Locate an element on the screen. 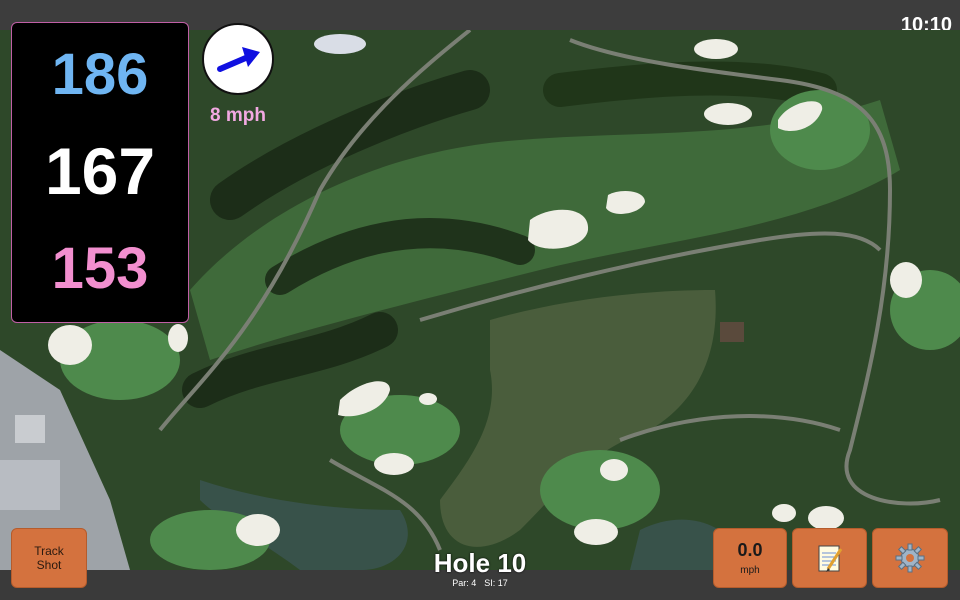 This screenshot has height=600, width=960. hole-info: Par: 4 SI: 17 is located at coordinates (480, 583).